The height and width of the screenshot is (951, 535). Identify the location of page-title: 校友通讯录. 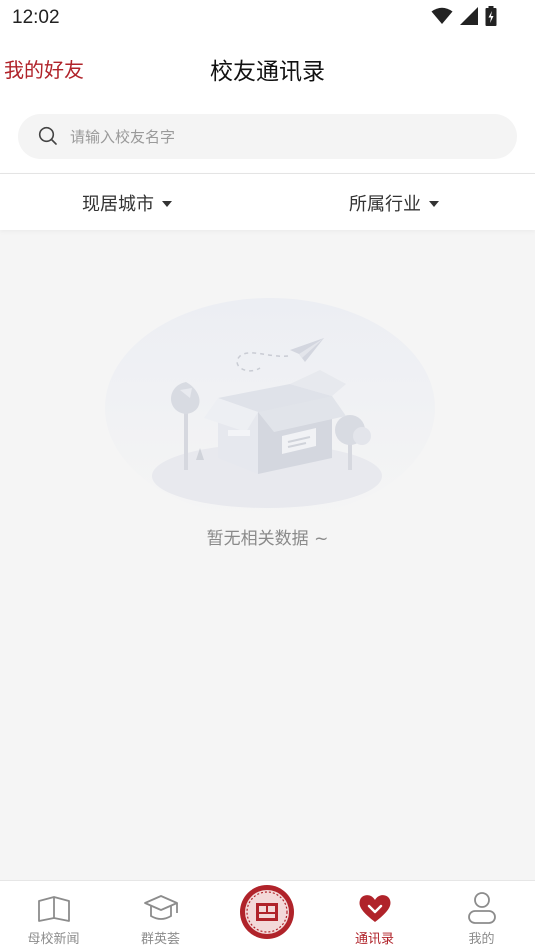
(267, 72).